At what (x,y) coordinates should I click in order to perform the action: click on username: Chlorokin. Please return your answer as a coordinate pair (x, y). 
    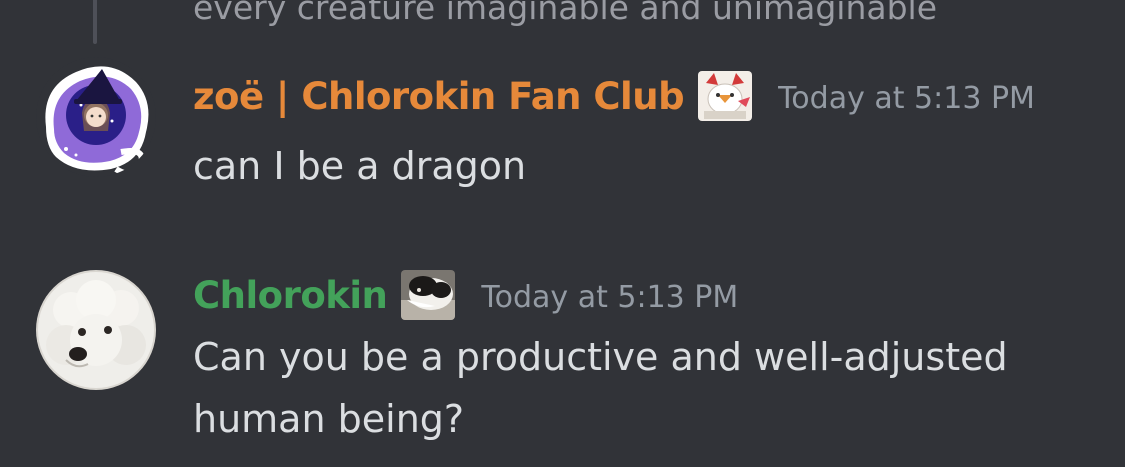
    Looking at the image, I should click on (290, 295).